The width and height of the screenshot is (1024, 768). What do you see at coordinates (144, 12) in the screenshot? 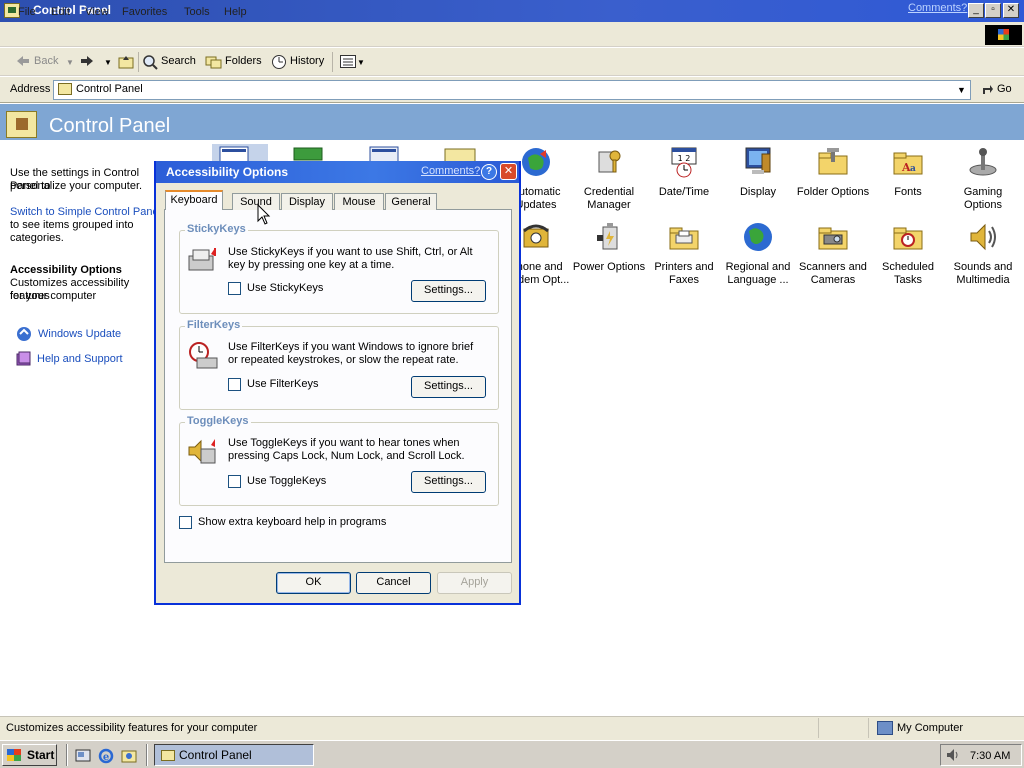
I see `menu-favorites: Favorites` at bounding box center [144, 12].